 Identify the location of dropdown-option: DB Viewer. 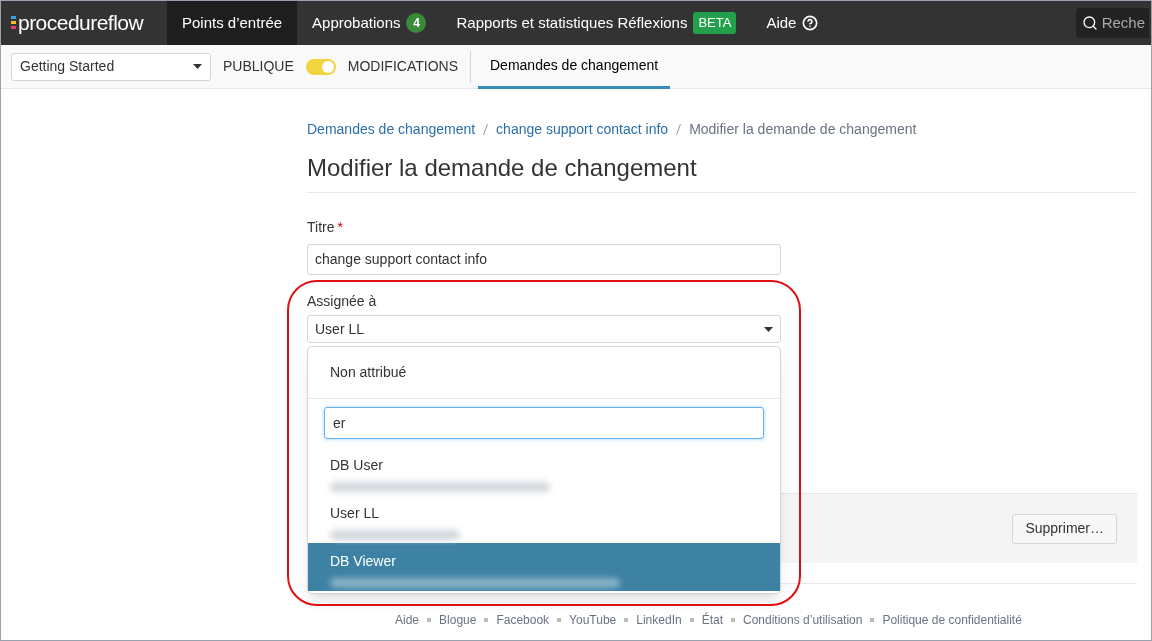
(544, 567).